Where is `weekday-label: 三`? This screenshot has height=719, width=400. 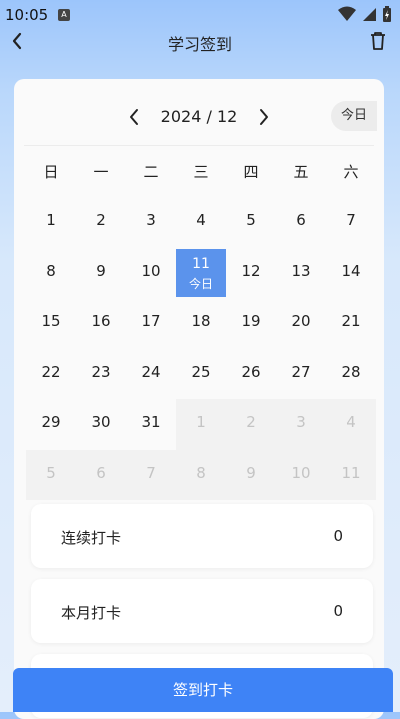
weekday-label: 三 is located at coordinates (201, 172).